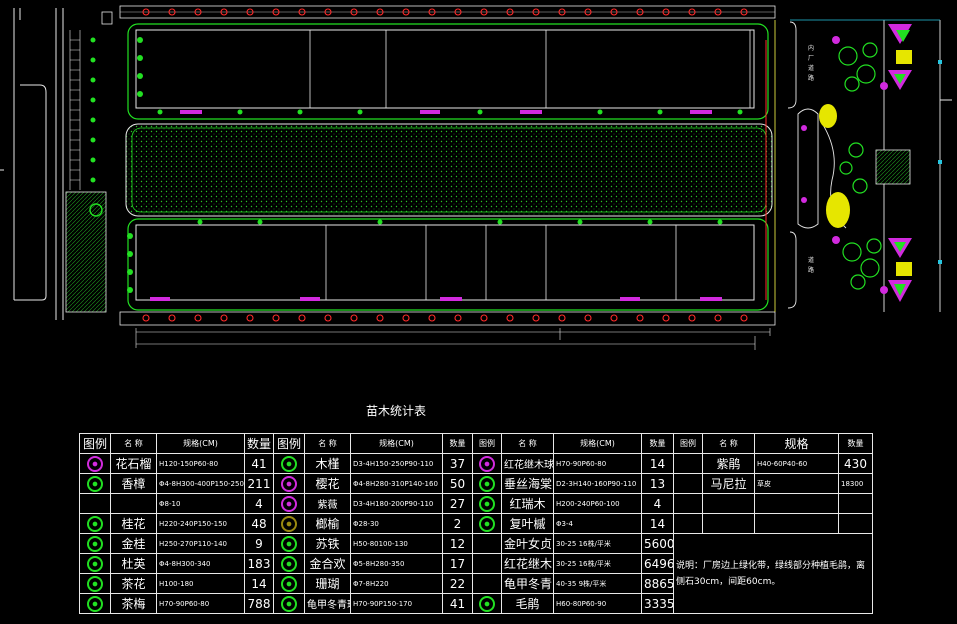  I want to click on table-cell: 48, so click(259, 523).